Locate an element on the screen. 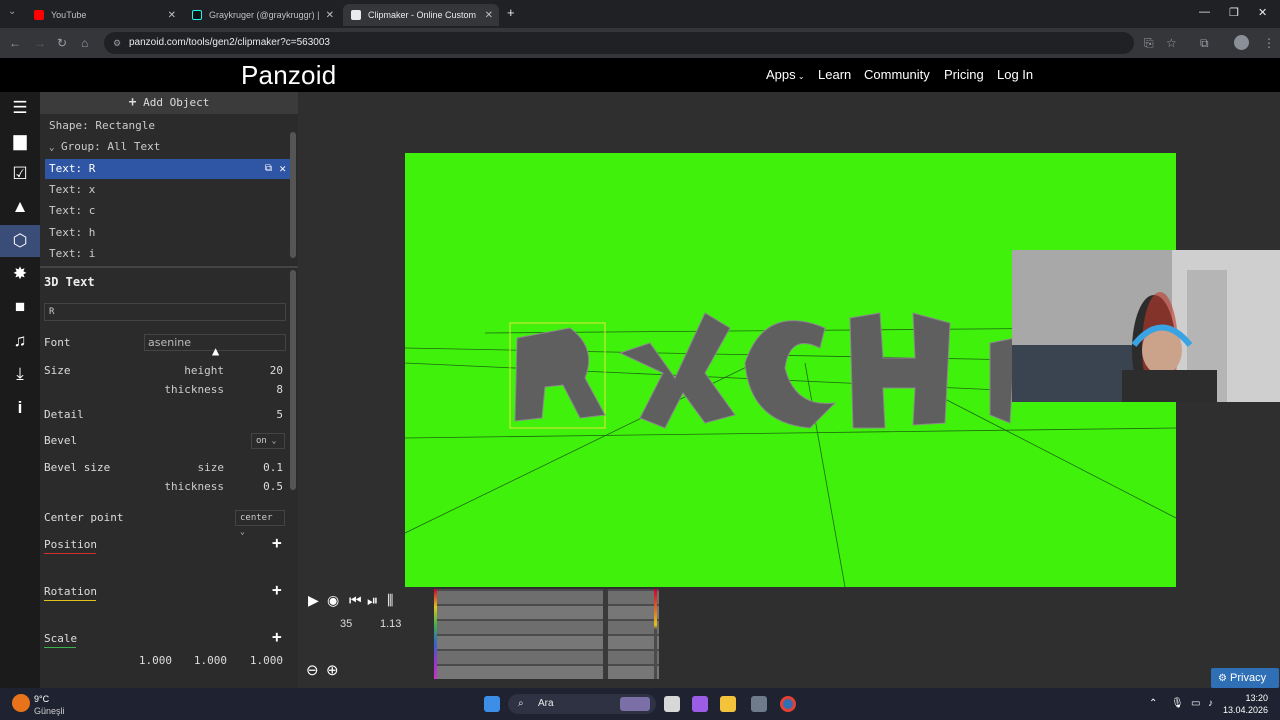  scale-x-value: 1.000 is located at coordinates (149, 660).